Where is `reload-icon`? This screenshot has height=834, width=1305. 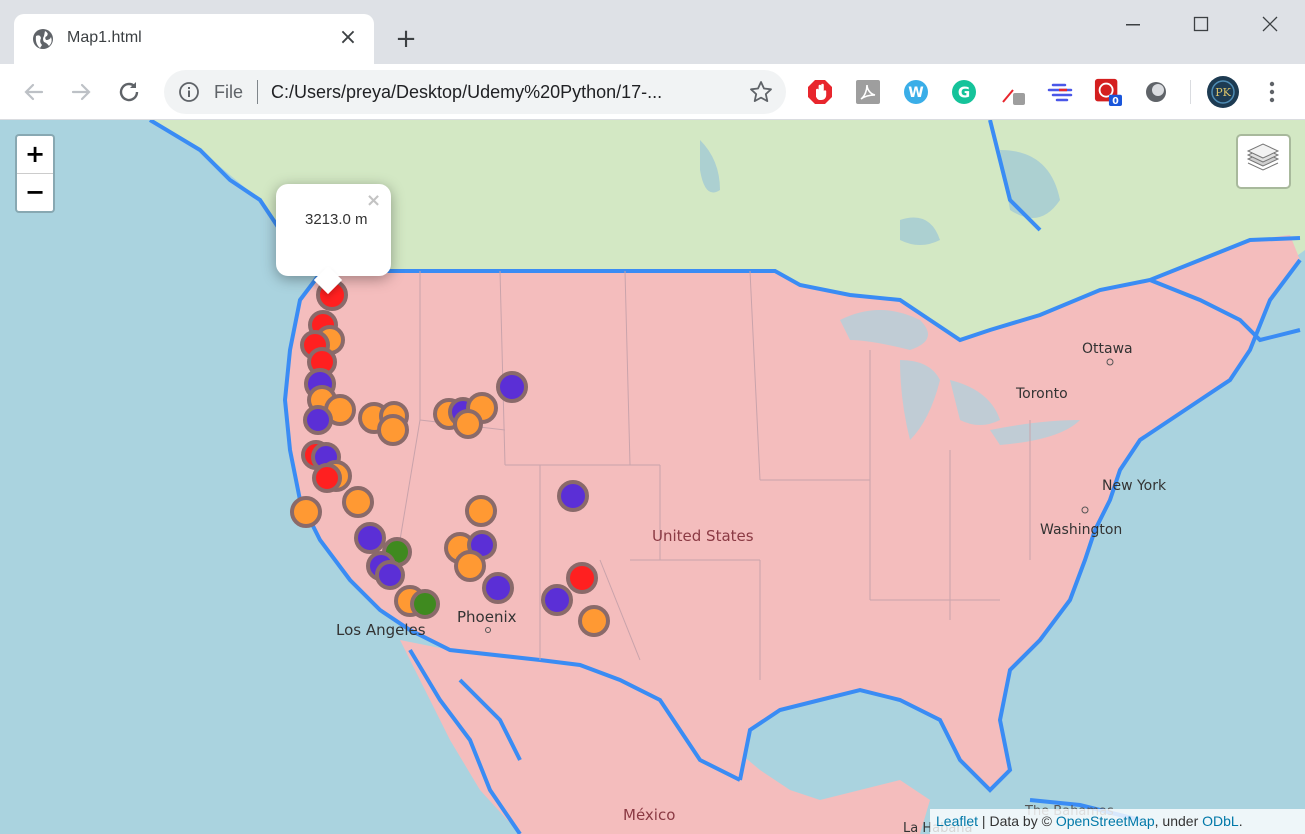 reload-icon is located at coordinates (129, 92).